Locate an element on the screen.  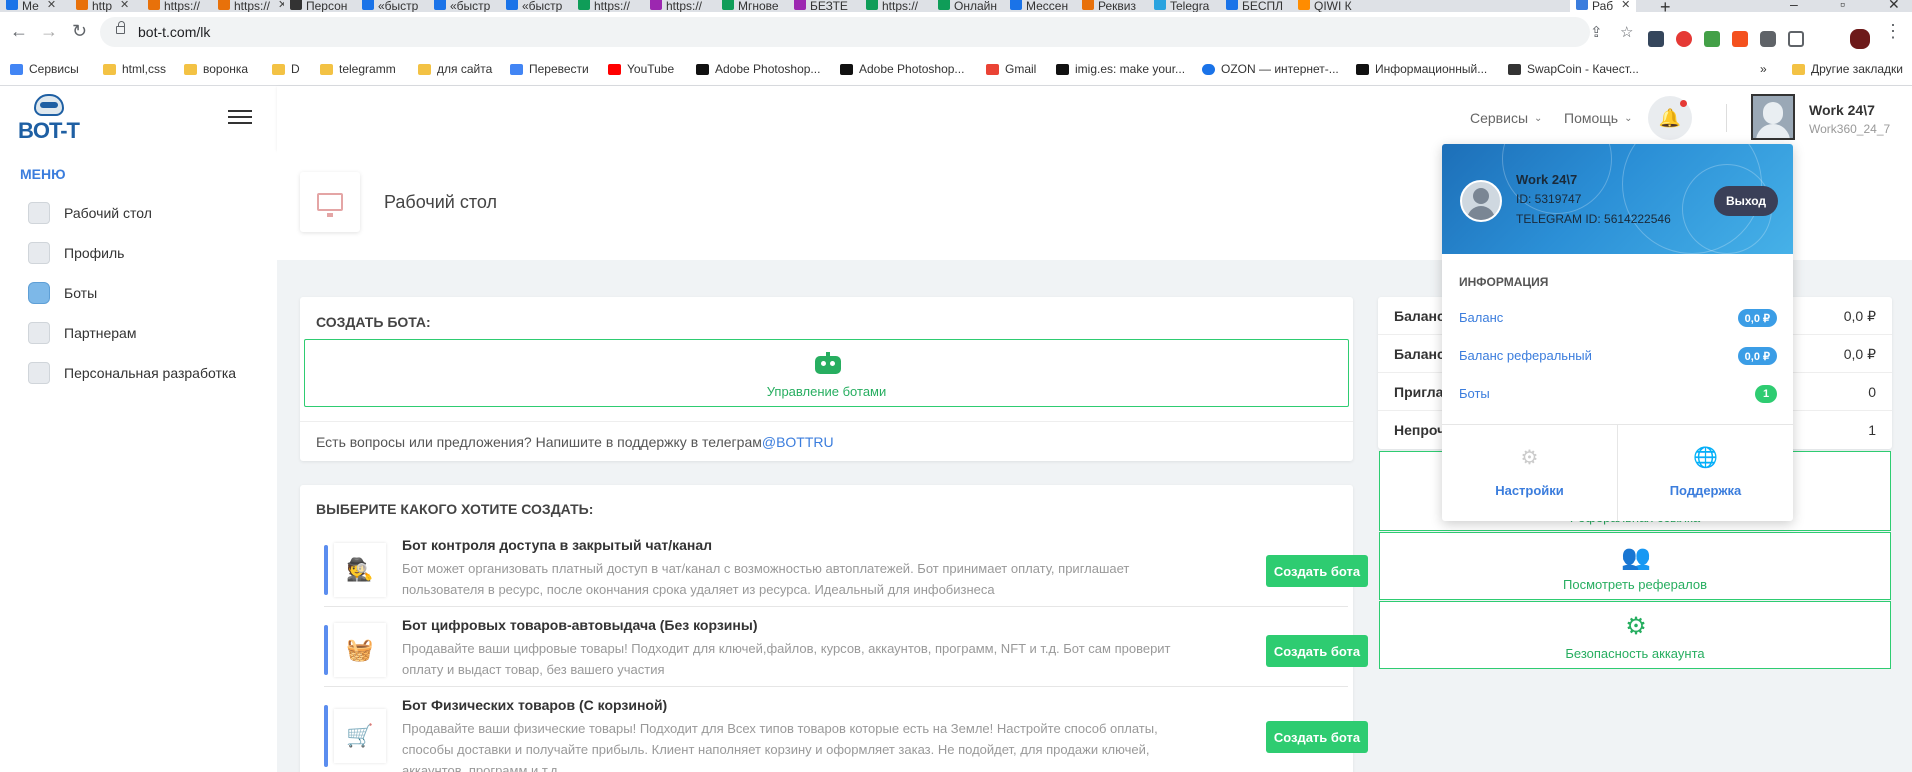
manage-bots-button: Управление ботами is located at coordinates (826, 373).